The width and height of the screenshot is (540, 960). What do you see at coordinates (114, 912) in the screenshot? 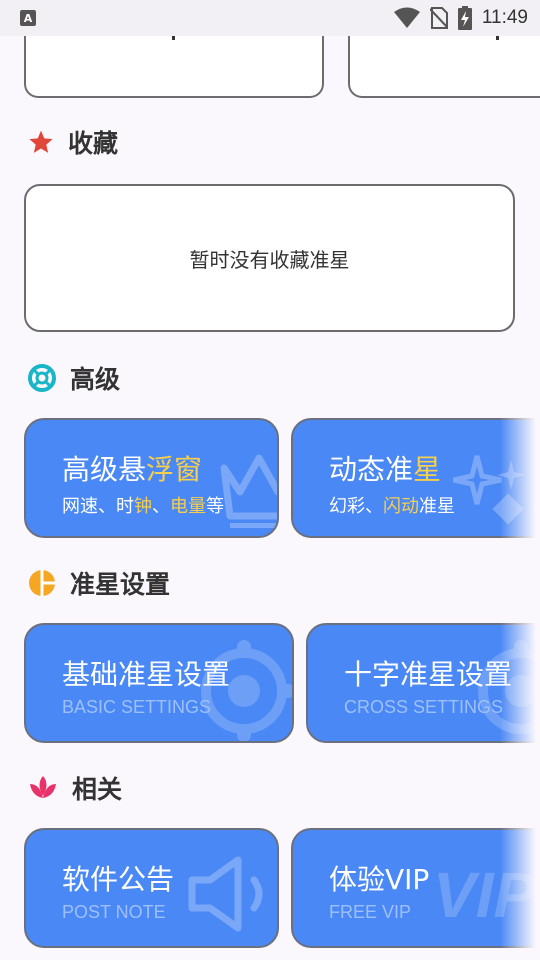
I see `tile-subtitle: POST NOTE` at bounding box center [114, 912].